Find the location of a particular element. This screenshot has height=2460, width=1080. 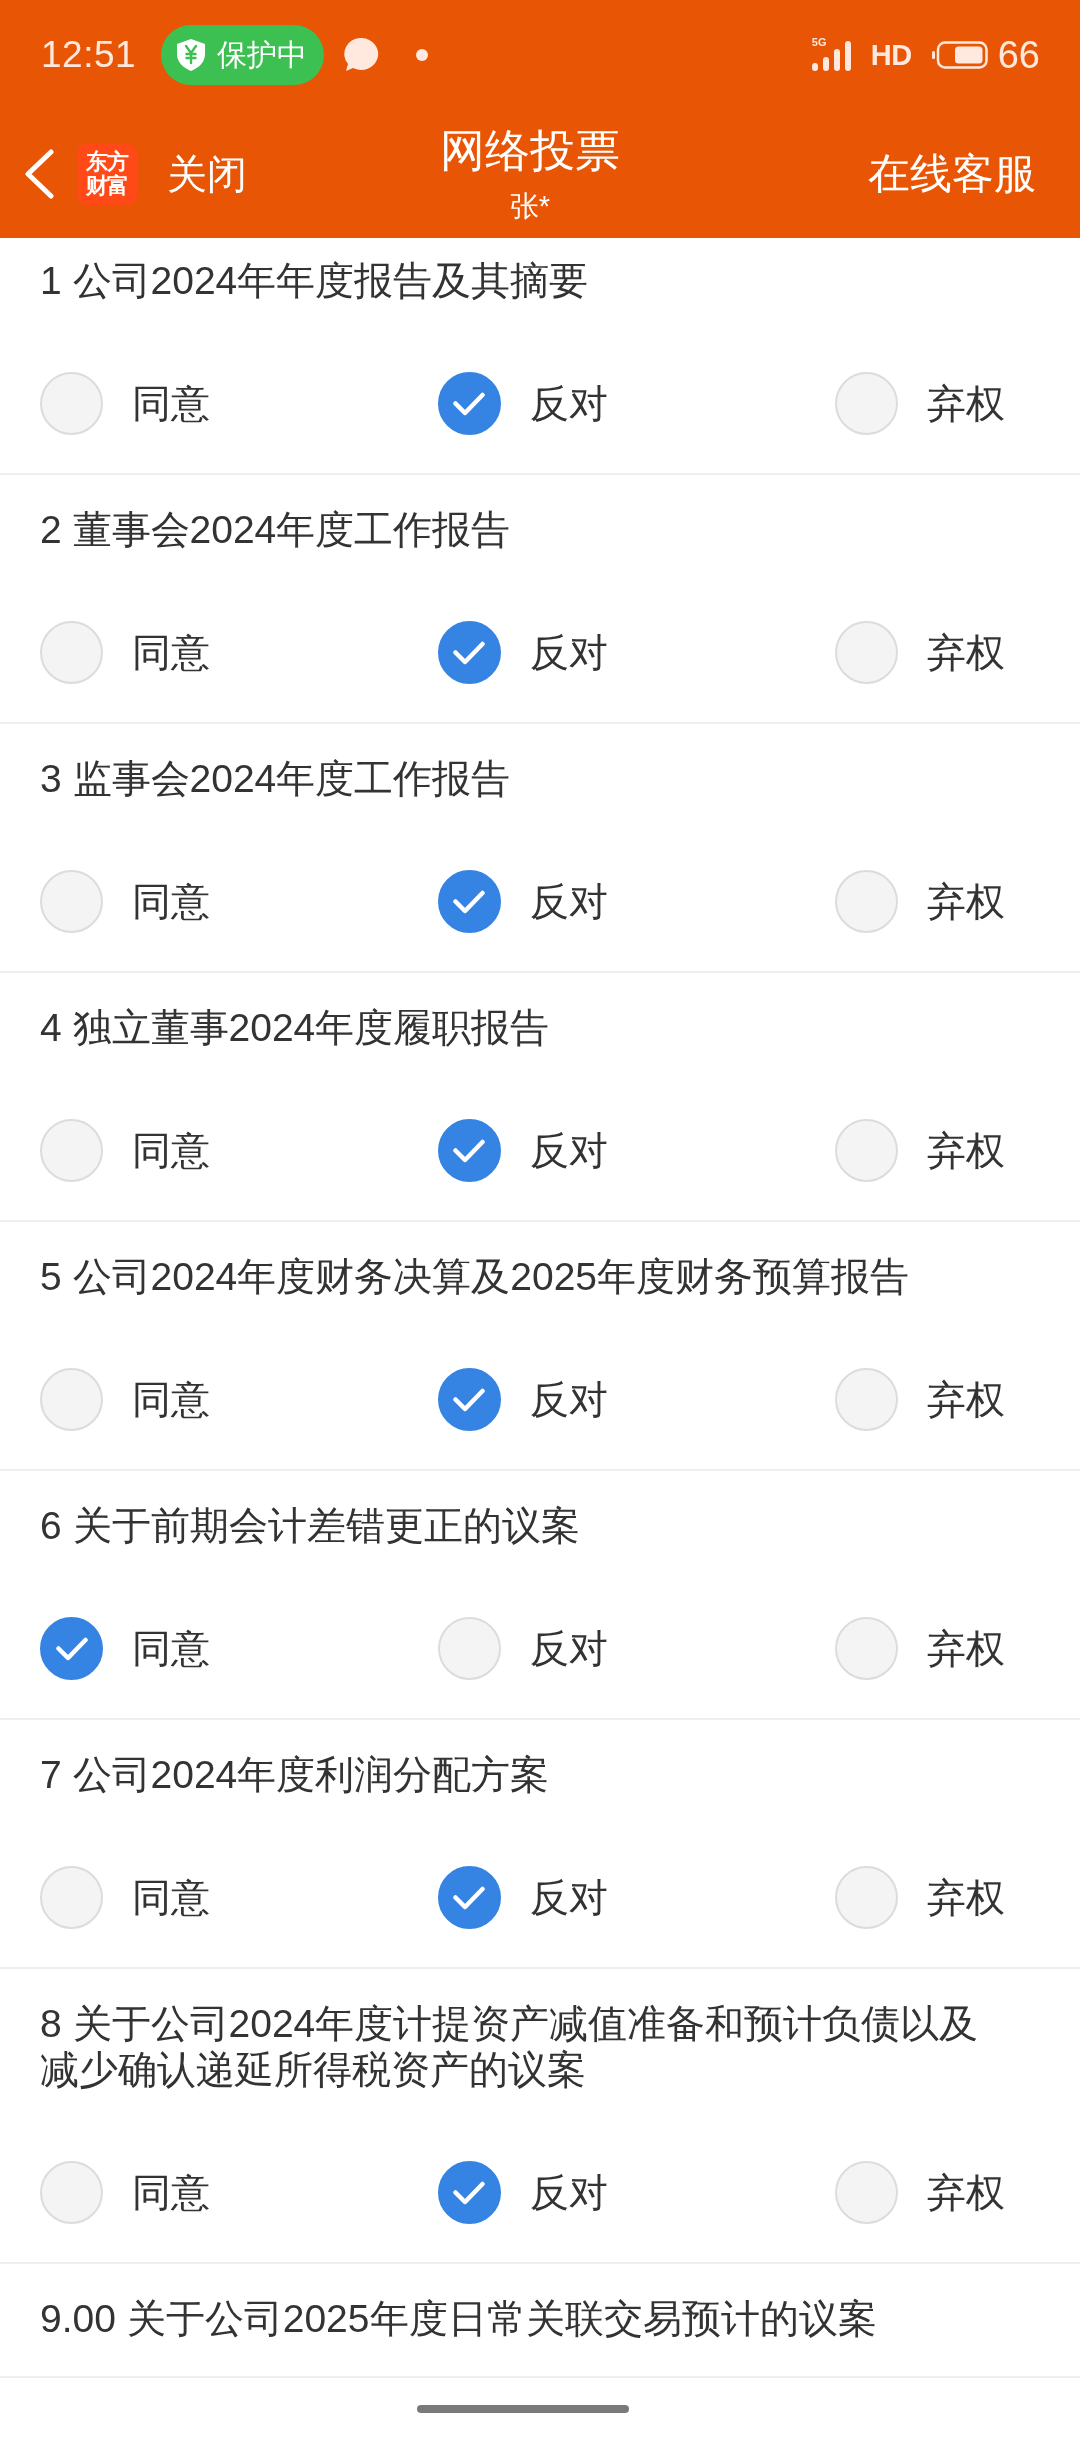

battery-level-text: 66 is located at coordinates (1018, 55).